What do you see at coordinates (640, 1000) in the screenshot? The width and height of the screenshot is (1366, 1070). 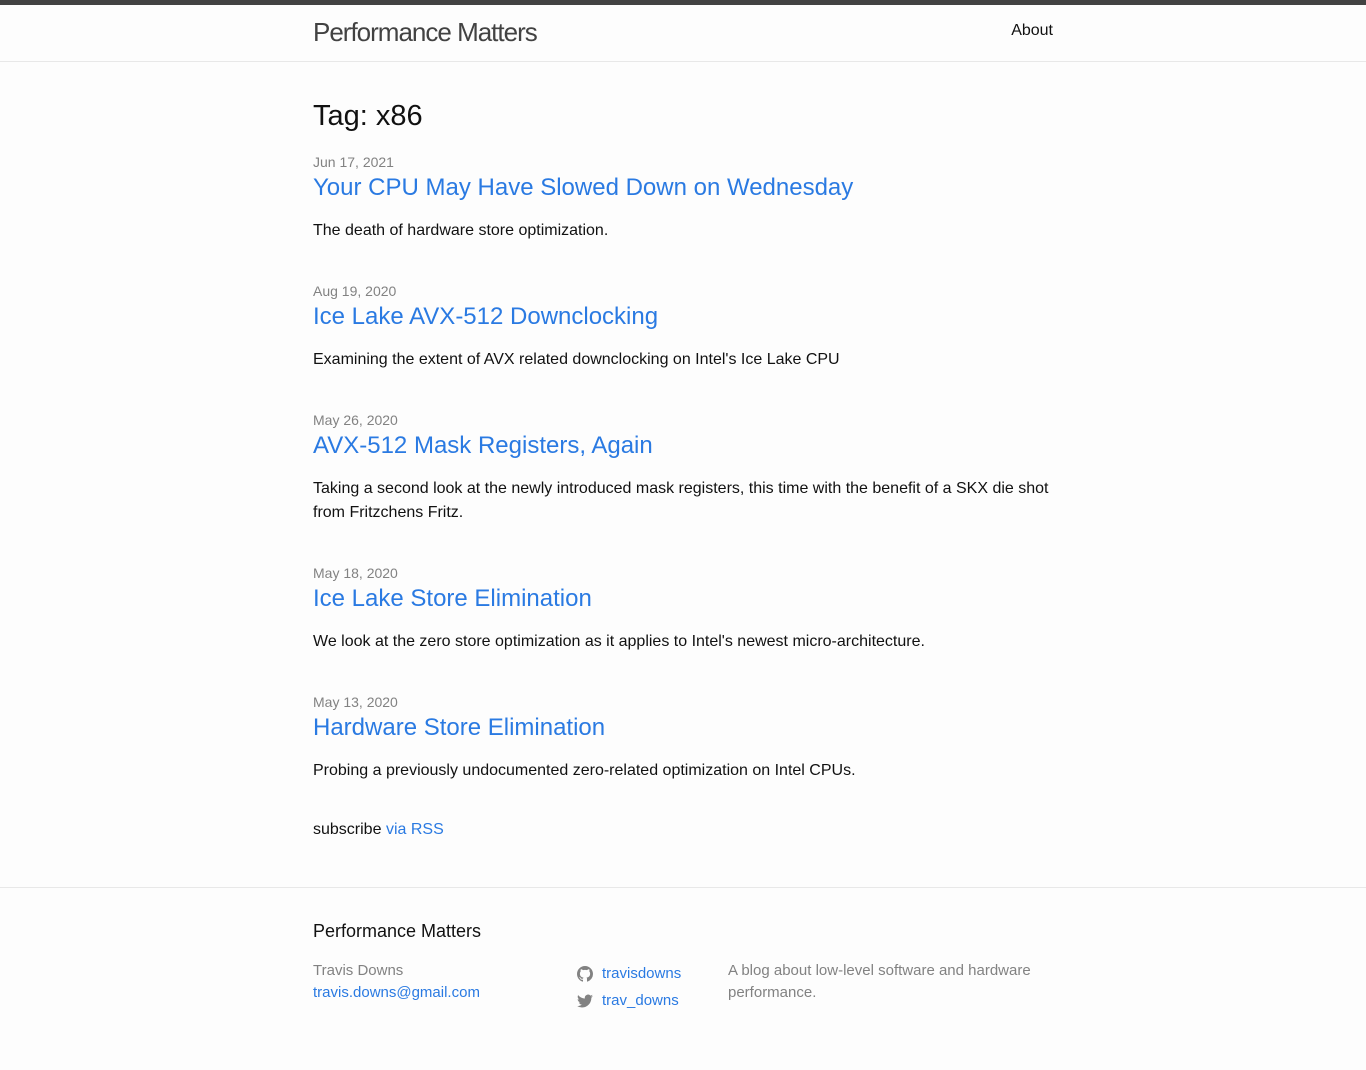 I see `twitter-link: trav_downs` at bounding box center [640, 1000].